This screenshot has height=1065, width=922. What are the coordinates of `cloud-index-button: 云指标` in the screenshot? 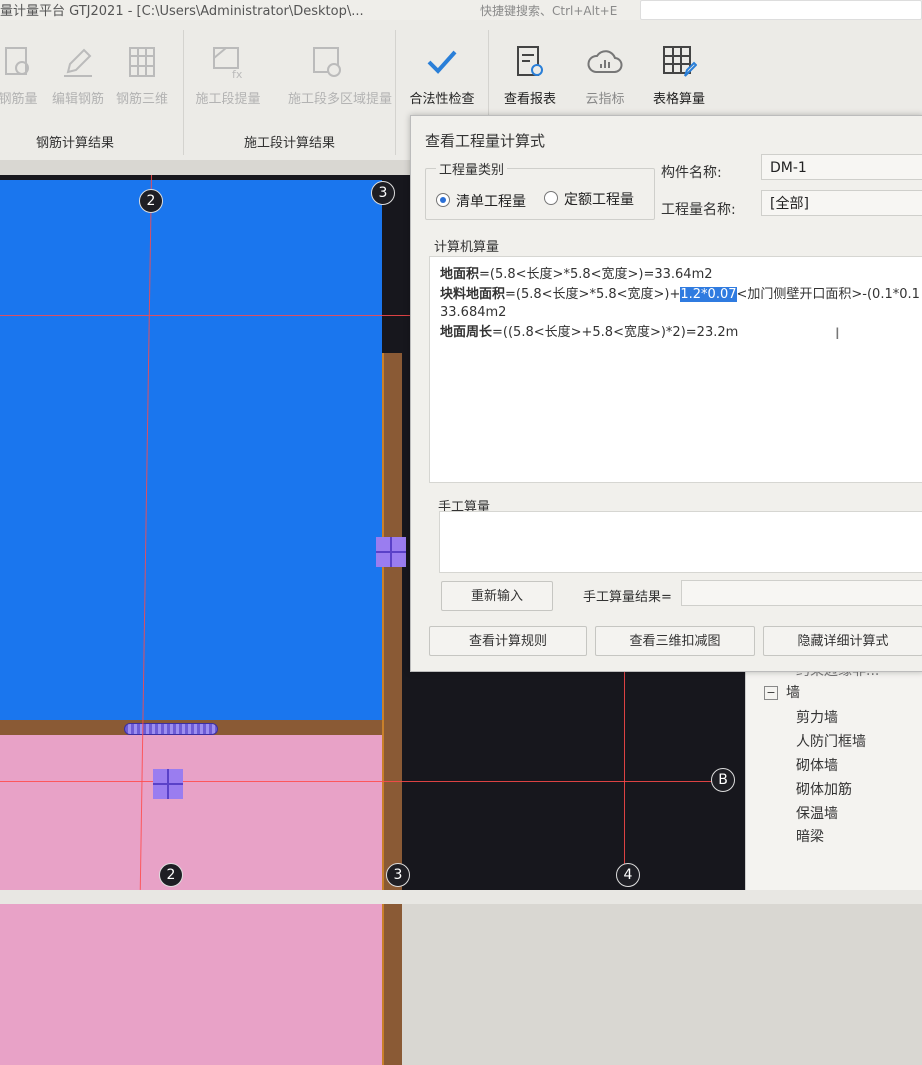 It's located at (605, 75).